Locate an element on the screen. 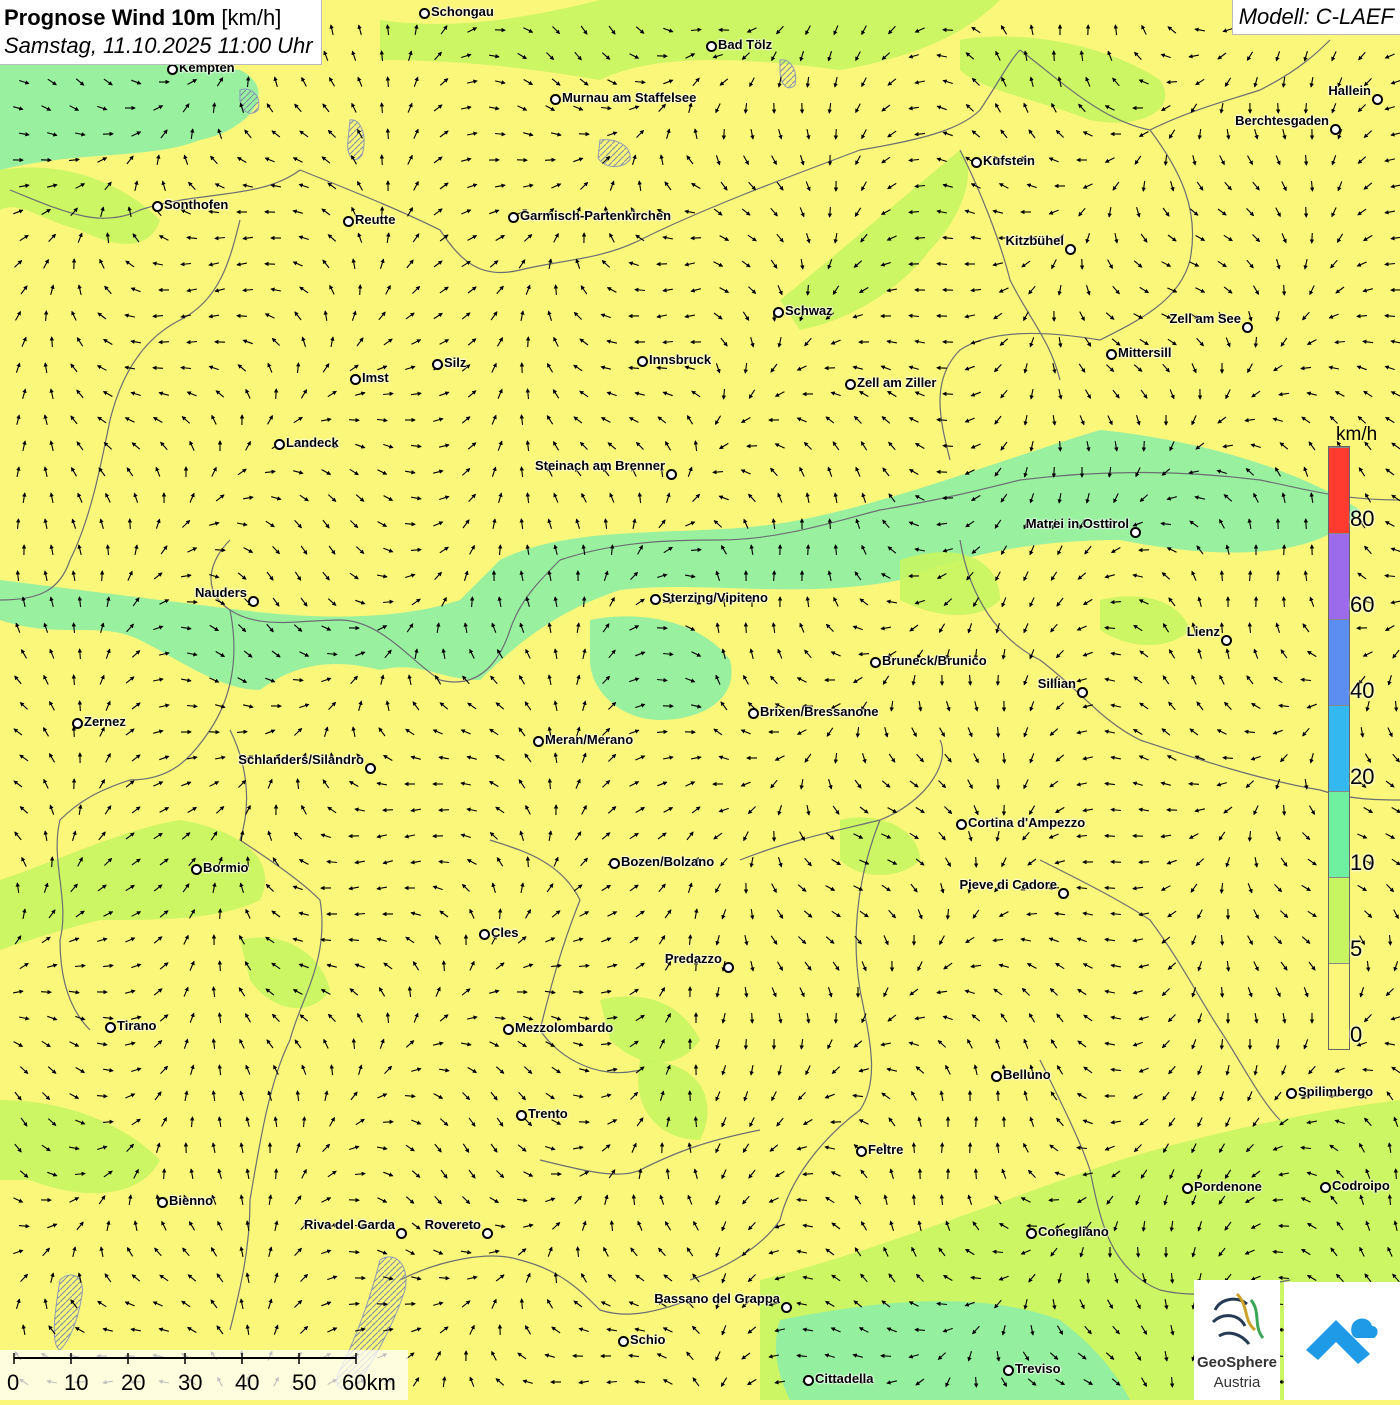  legend-colorbar is located at coordinates (1339, 748).